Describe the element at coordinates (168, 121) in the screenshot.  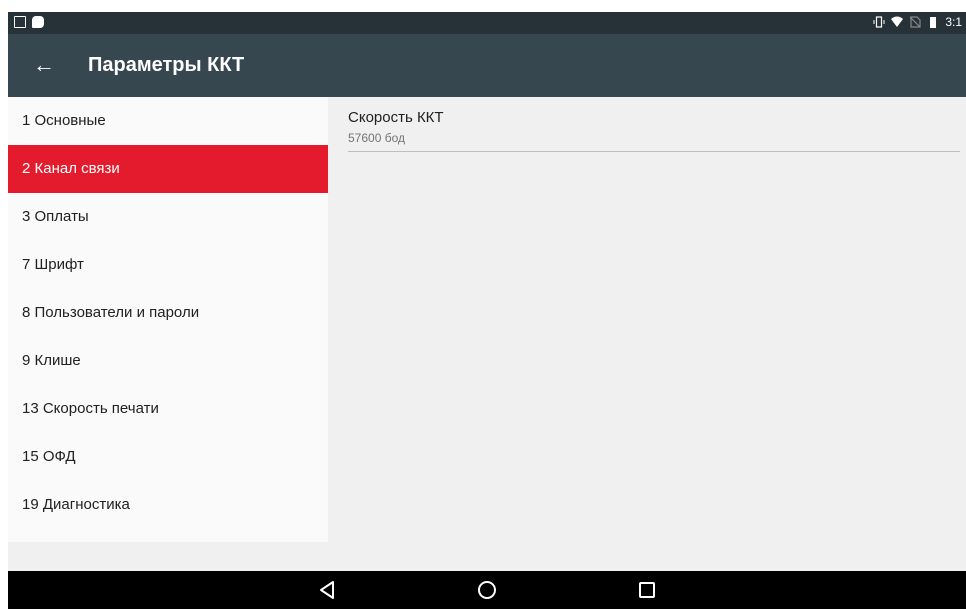
I see `sidebar-item-basic: 1 Основные` at that location.